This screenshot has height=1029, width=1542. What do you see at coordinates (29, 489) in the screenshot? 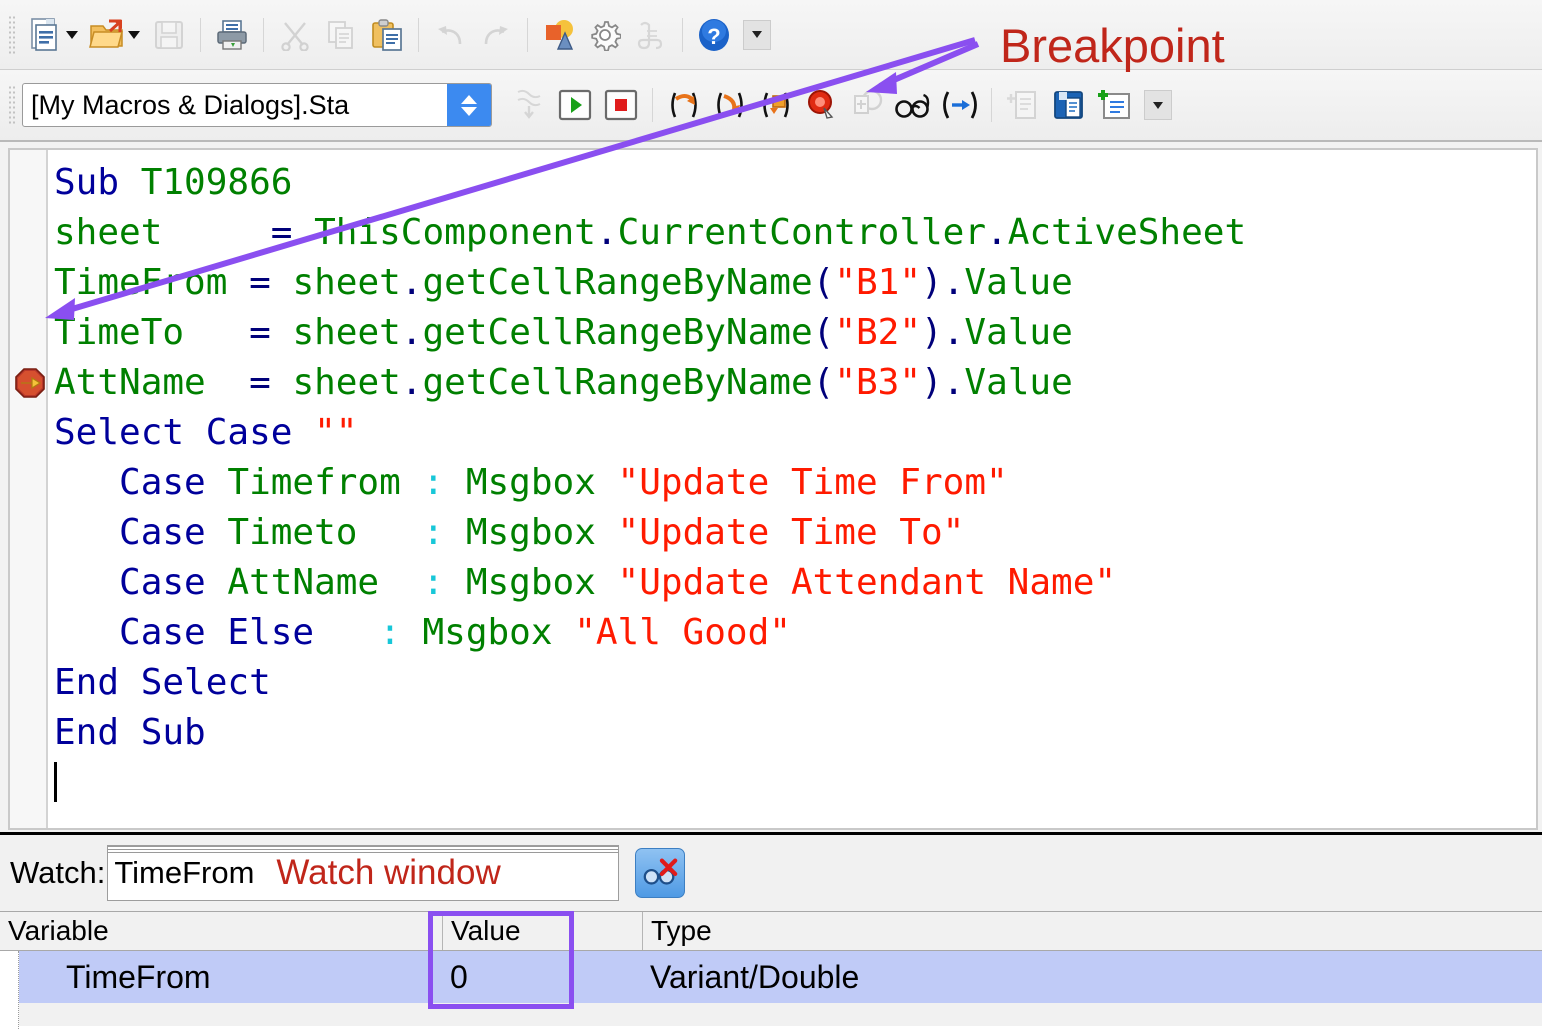
I see `editor-gutter` at bounding box center [29, 489].